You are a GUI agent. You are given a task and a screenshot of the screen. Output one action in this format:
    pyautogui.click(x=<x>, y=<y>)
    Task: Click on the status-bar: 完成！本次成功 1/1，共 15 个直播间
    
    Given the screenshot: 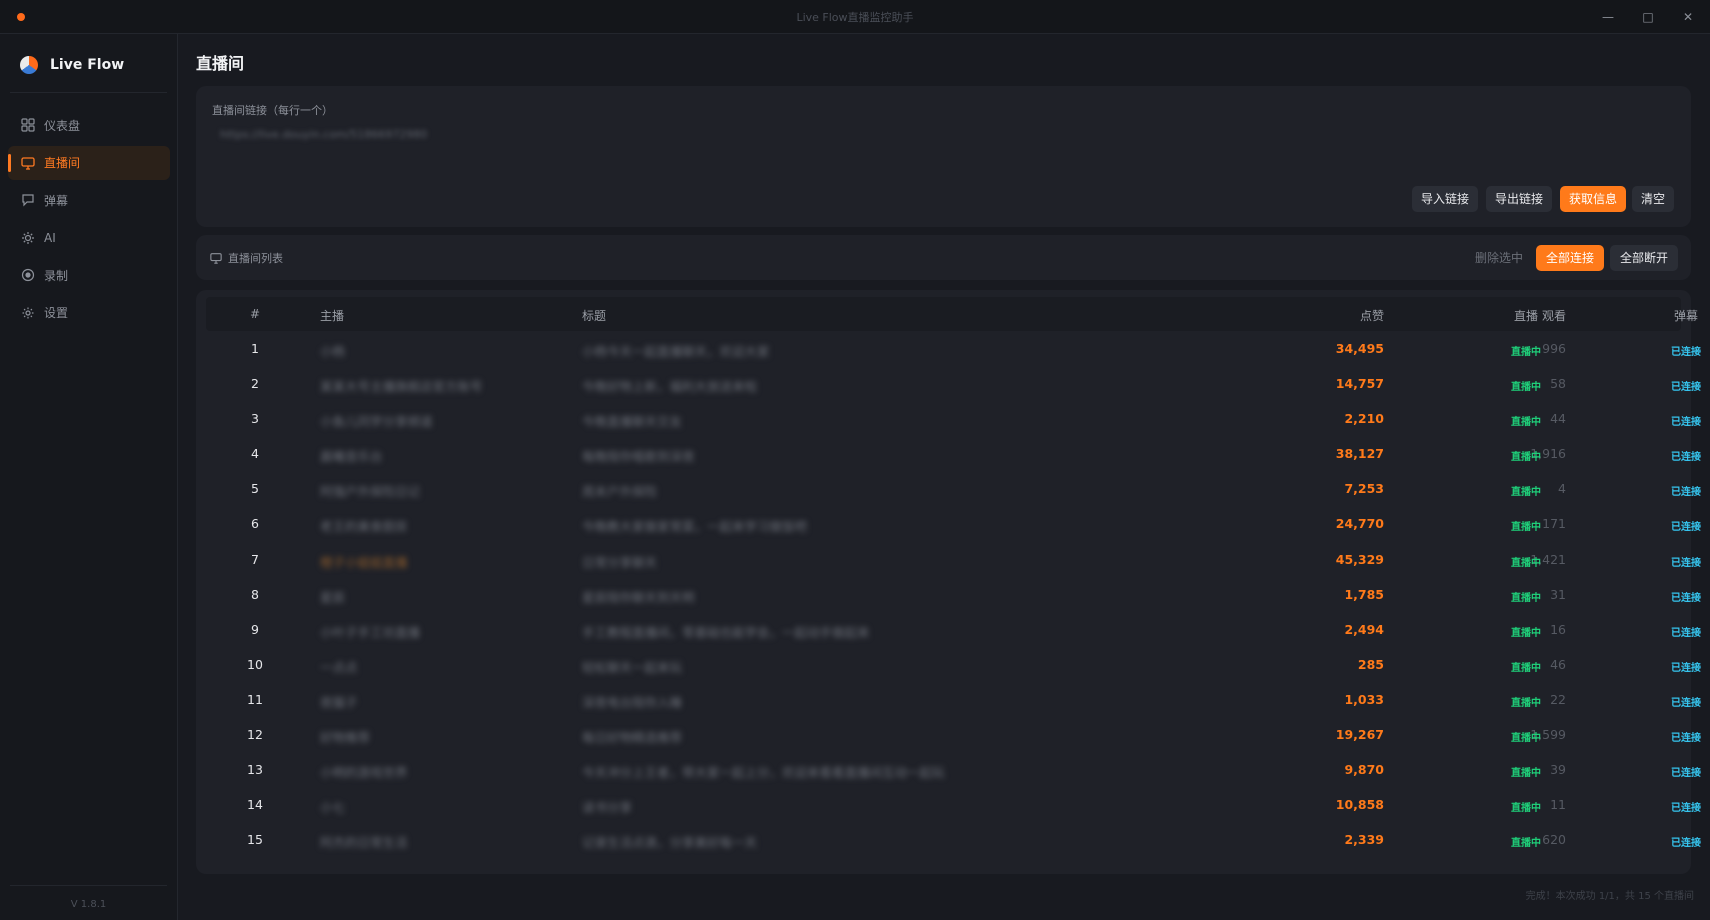 What is the action you would take?
    pyautogui.click(x=1609, y=896)
    